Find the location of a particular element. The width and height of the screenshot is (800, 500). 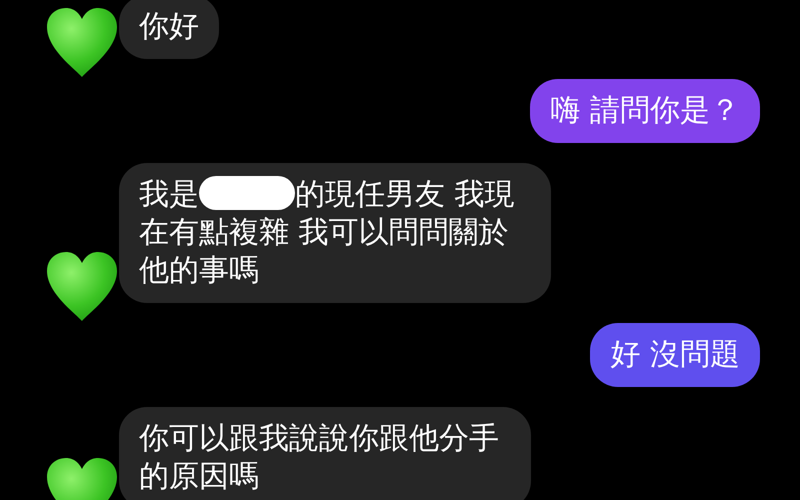

message-text: 我是 is located at coordinates (169, 194).